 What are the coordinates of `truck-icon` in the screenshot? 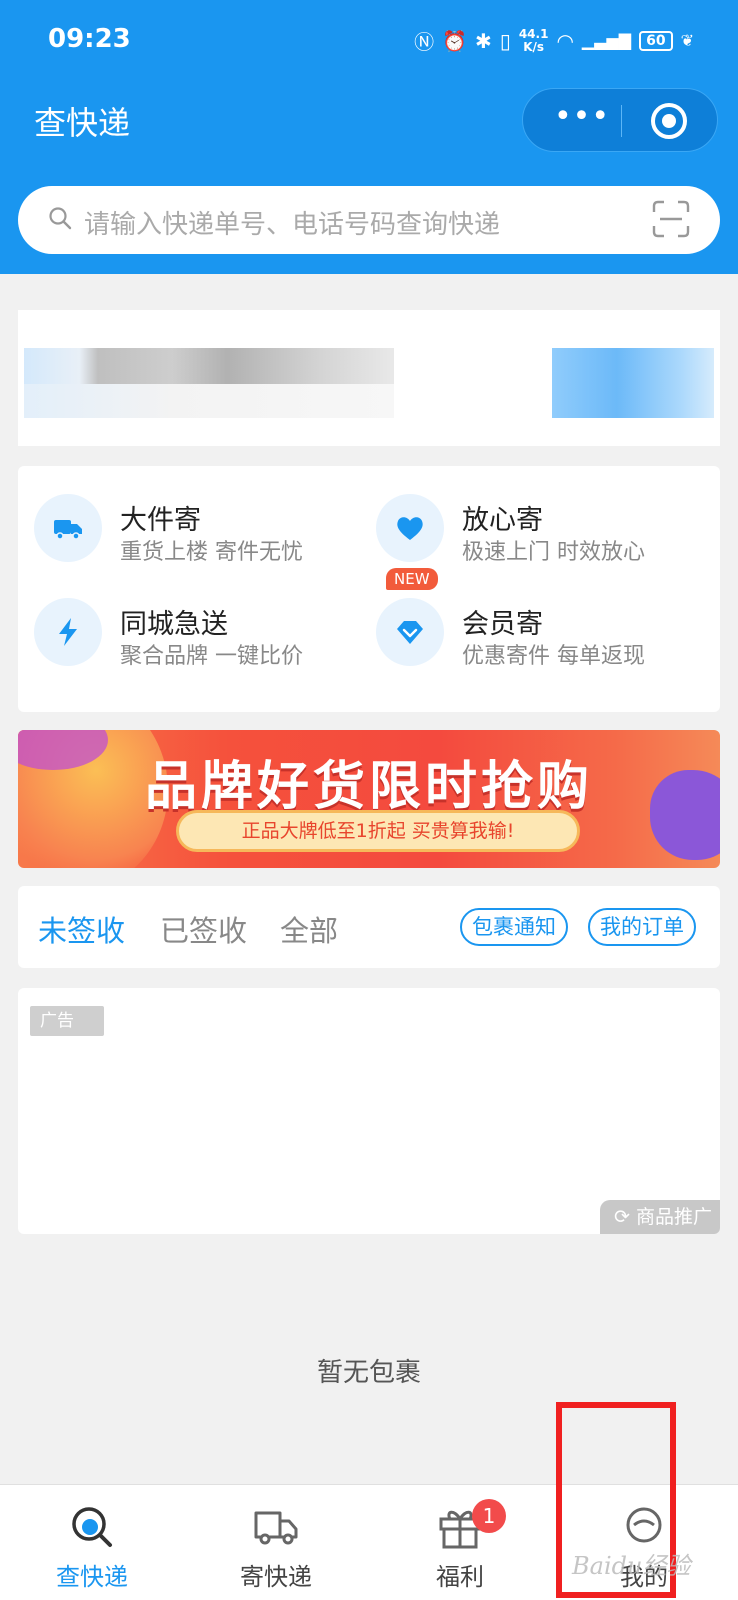 It's located at (68, 530).